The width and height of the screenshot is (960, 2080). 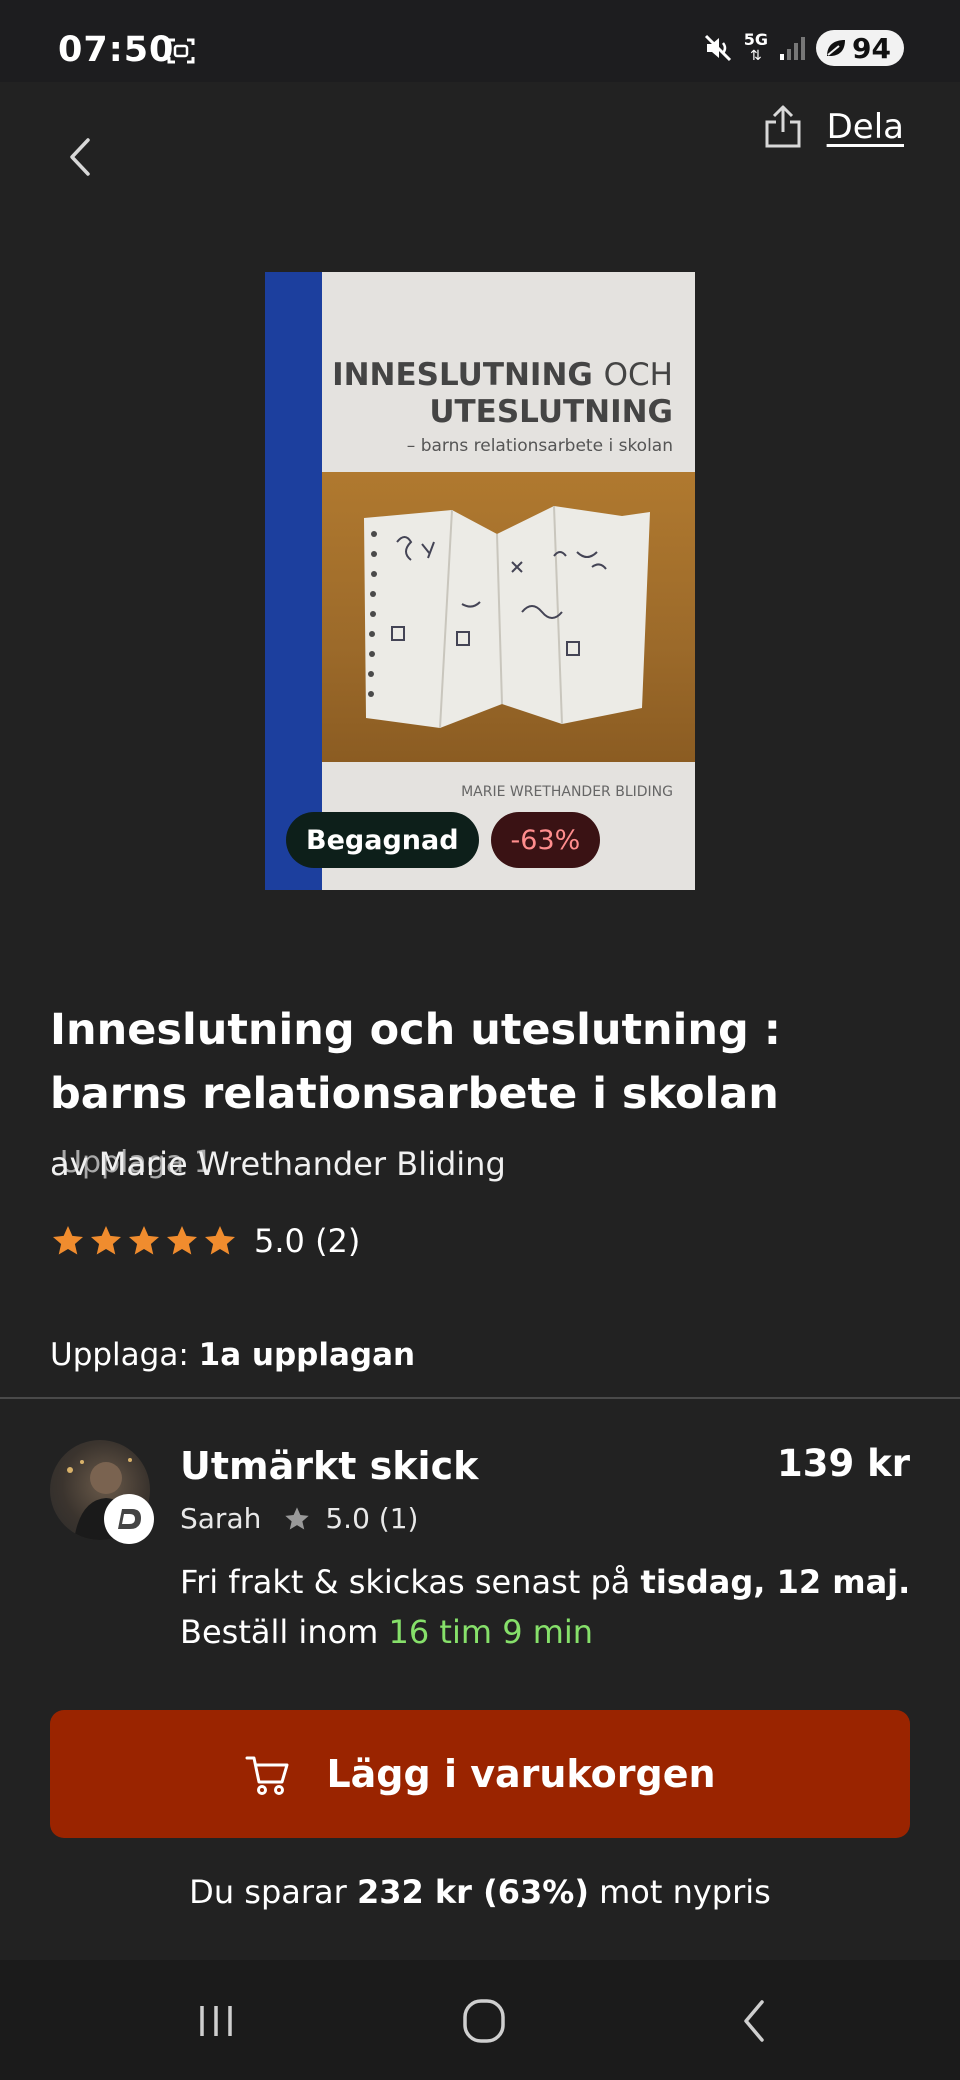 I want to click on order-deadline: Beställ inom 16 tim 9 min, so click(x=386, y=1632).